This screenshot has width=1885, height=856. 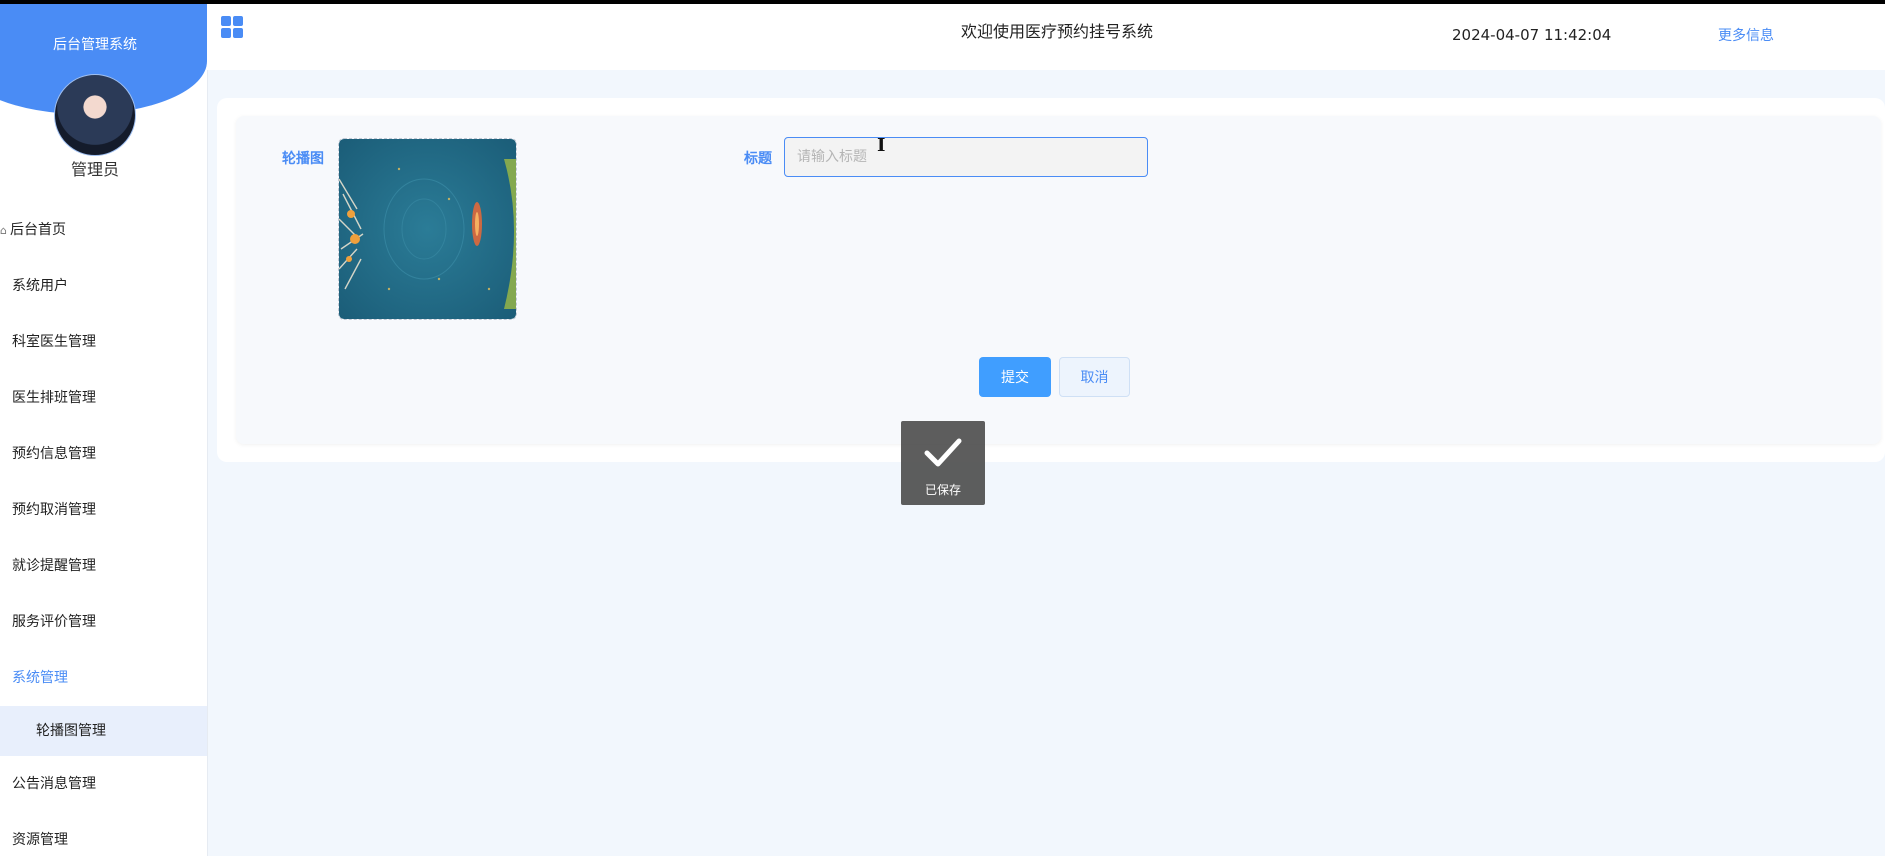 I want to click on sidebar-item-service-reviews: 服务评价管理, so click(x=103, y=622).